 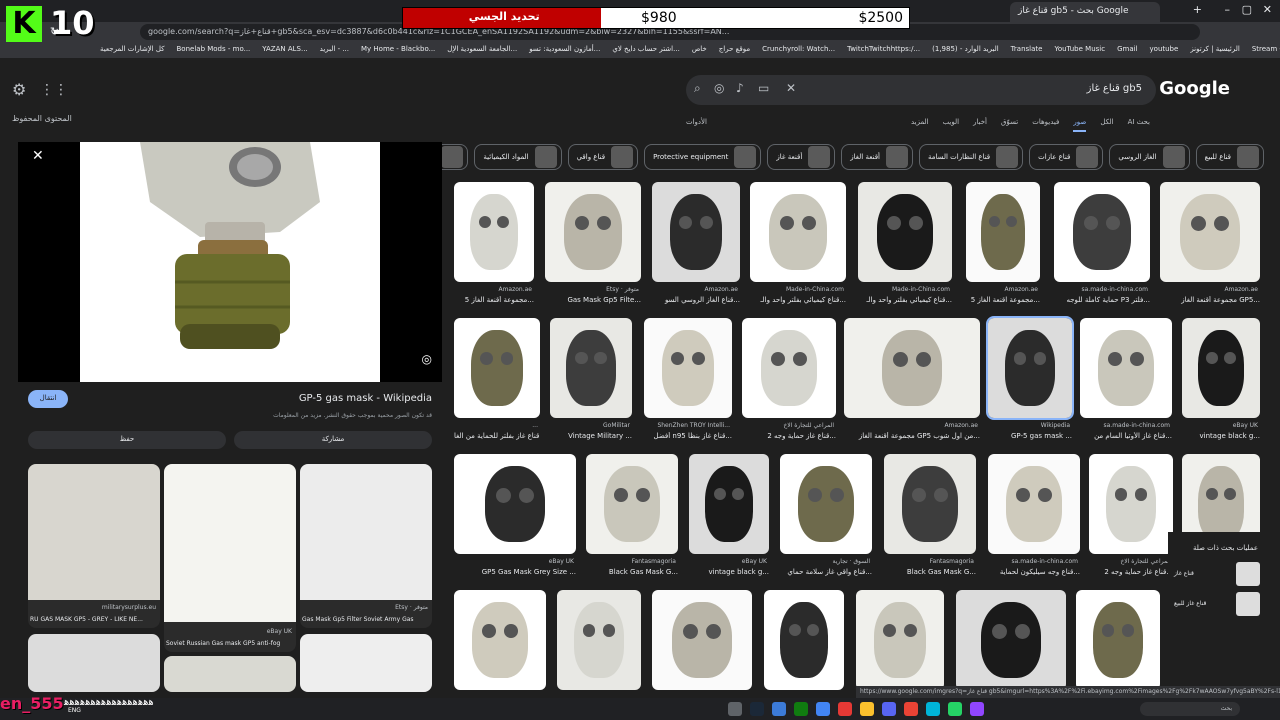 I want to click on suggestion-chip: جهاز تنفس, so click(x=455, y=157).